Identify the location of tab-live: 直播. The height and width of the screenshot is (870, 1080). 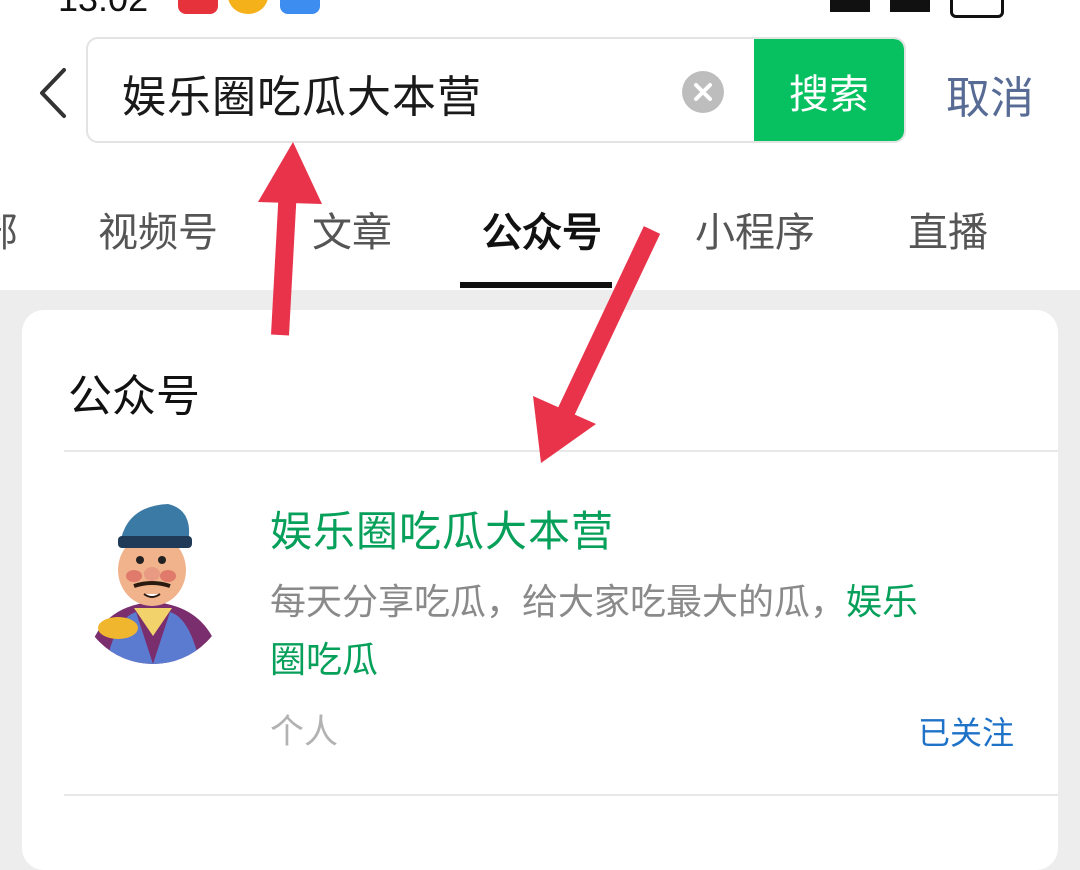
(948, 229).